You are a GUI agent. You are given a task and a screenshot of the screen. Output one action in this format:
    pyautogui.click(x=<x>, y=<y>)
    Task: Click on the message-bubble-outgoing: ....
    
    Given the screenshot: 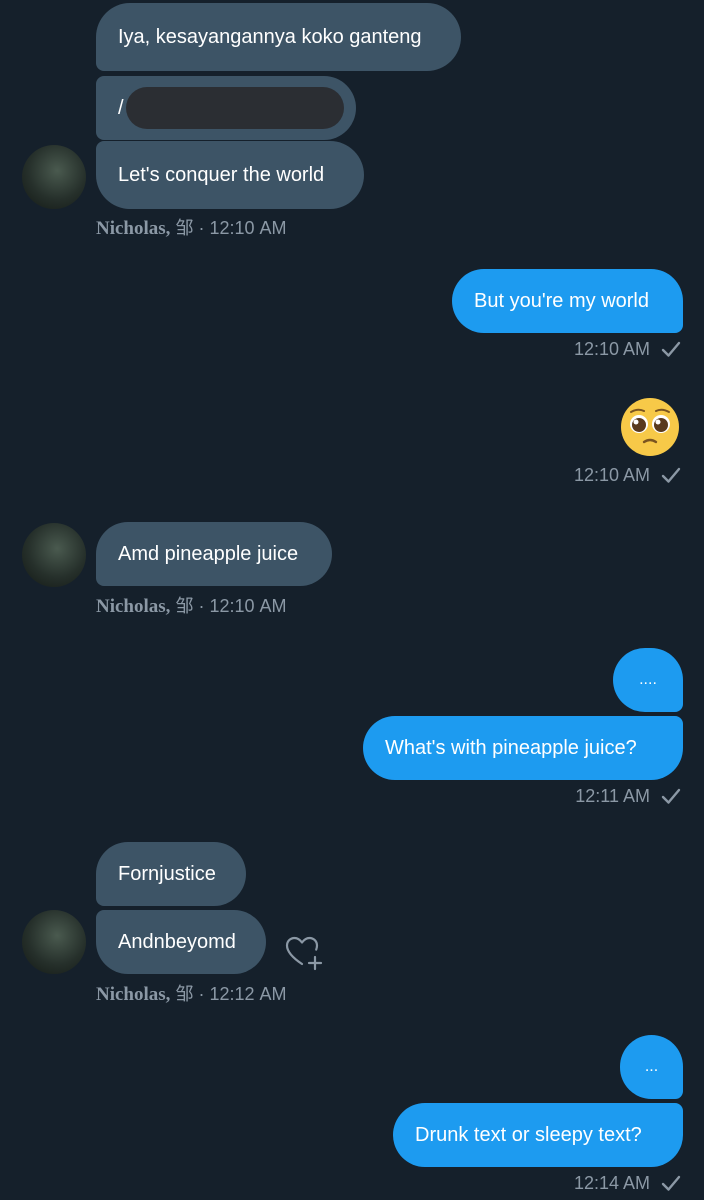 What is the action you would take?
    pyautogui.click(x=648, y=680)
    